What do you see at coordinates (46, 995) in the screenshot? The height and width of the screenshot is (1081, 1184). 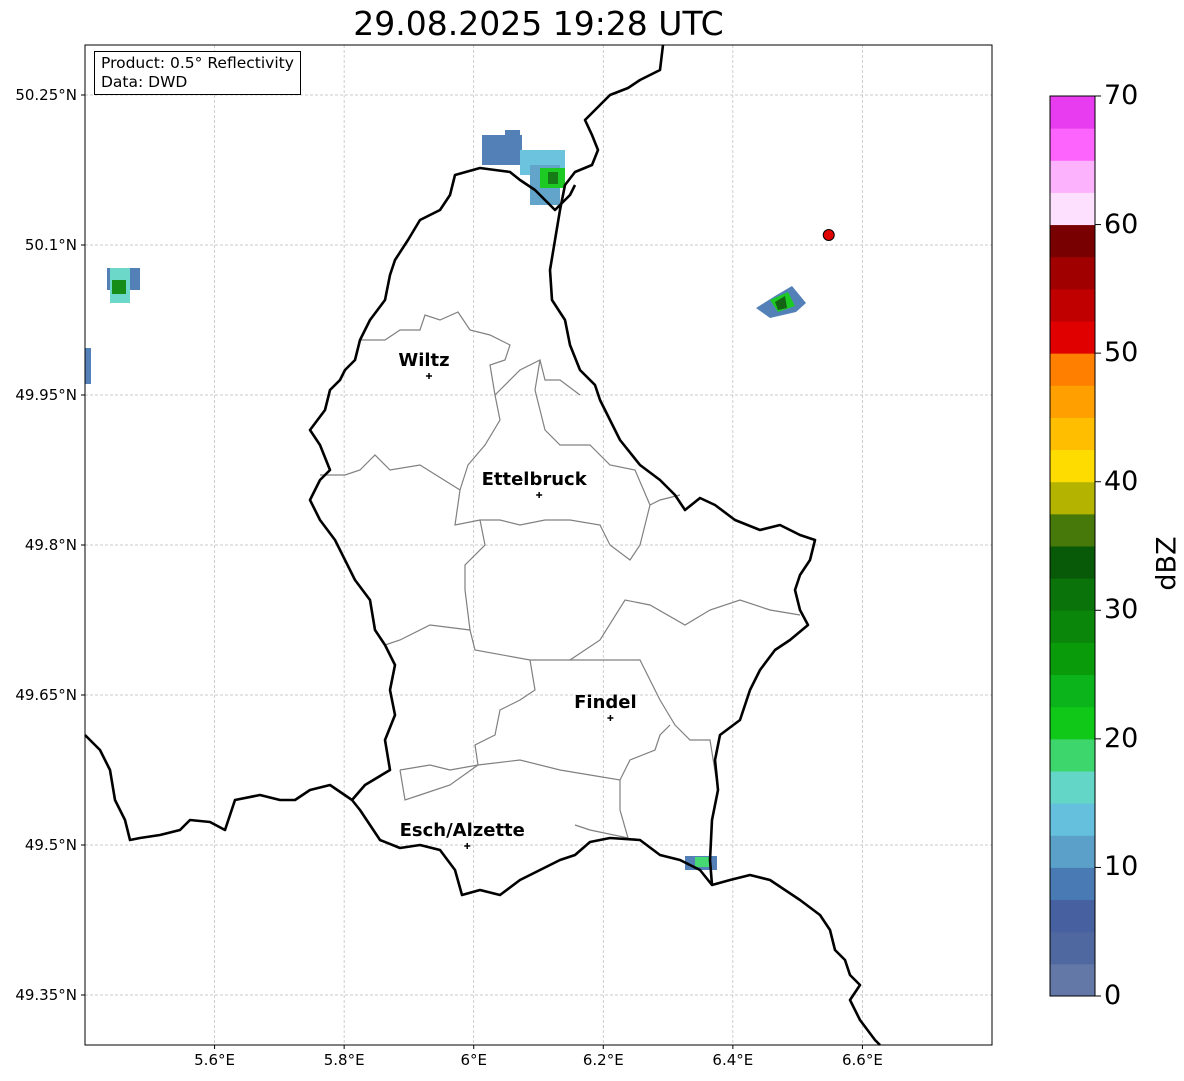 I see `lat-tick-label: 49.35°N` at bounding box center [46, 995].